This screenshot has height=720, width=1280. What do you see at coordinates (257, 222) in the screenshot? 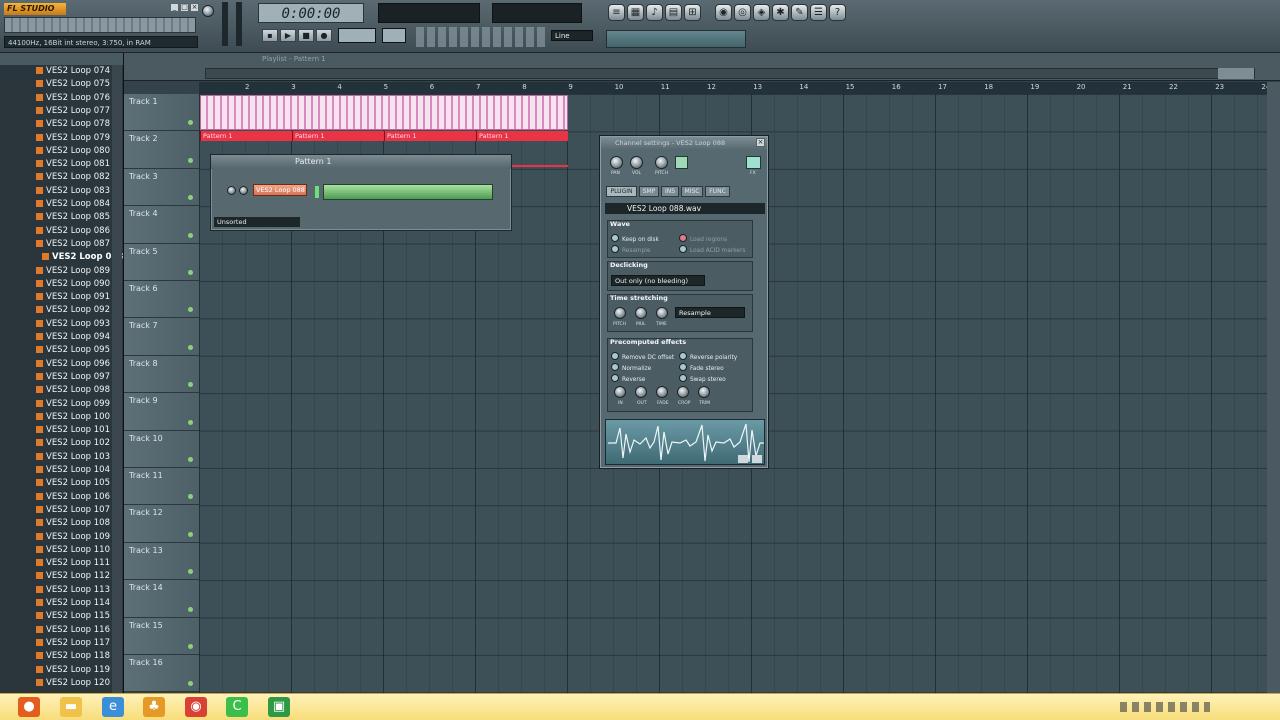
I see `channel-filter-select: Unsorted` at bounding box center [257, 222].